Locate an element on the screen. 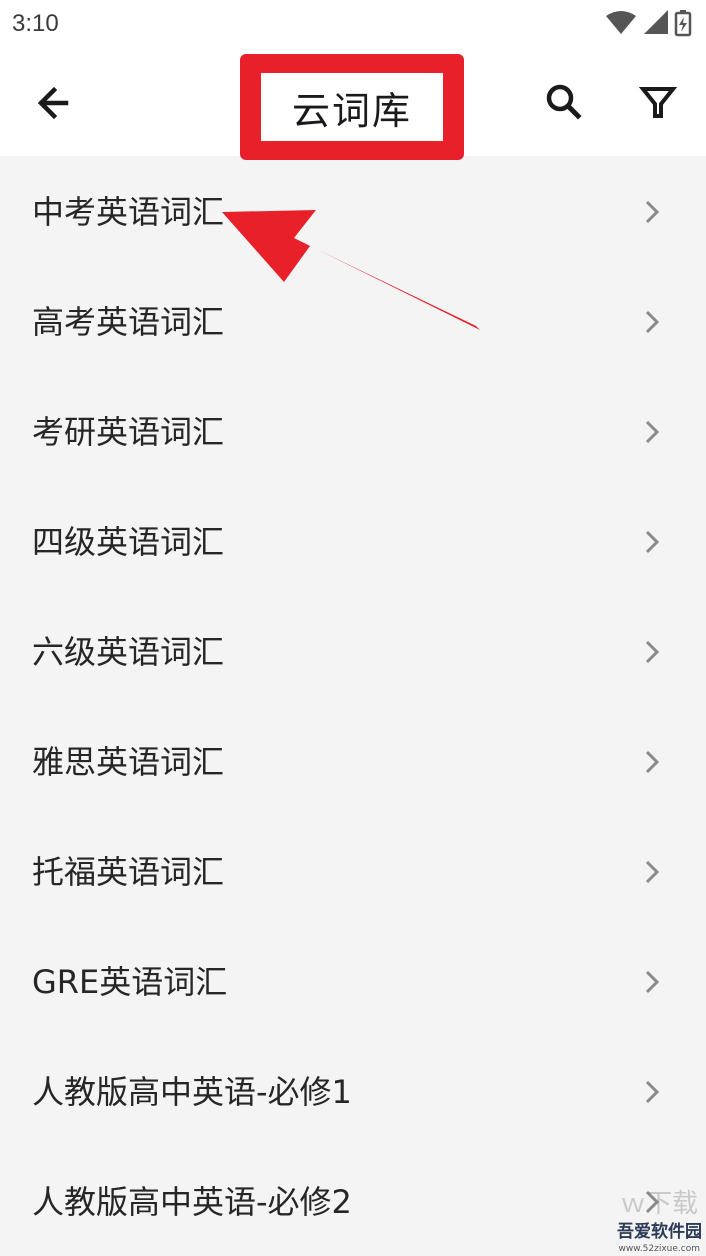 Image resolution: width=706 pixels, height=1256 pixels. back-button is located at coordinates (55, 103).